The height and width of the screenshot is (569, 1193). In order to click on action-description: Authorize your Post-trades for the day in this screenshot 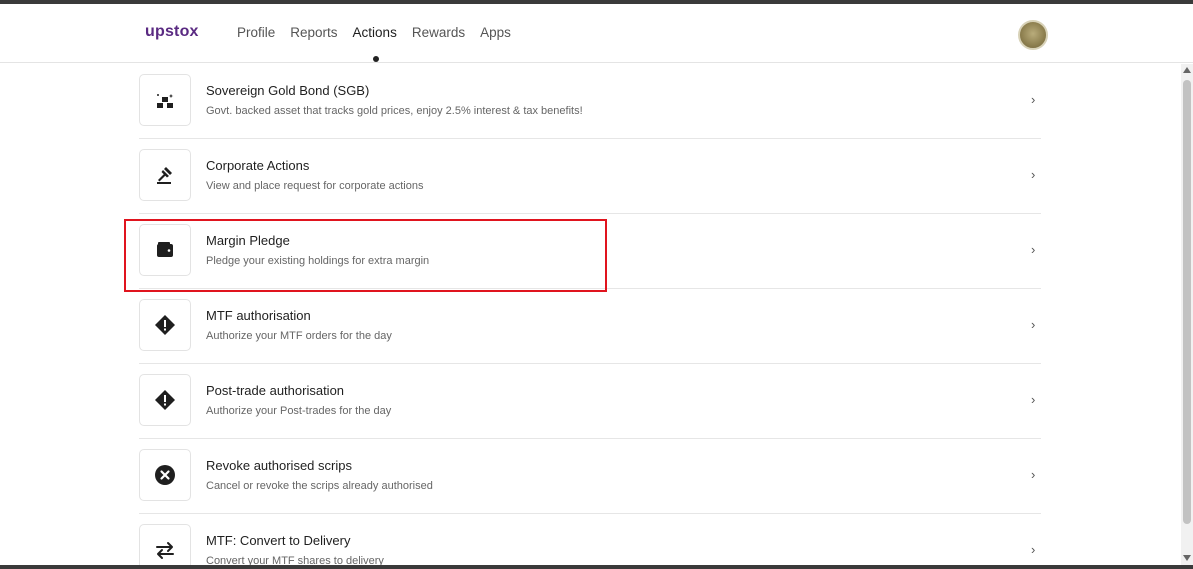, I will do `click(299, 411)`.